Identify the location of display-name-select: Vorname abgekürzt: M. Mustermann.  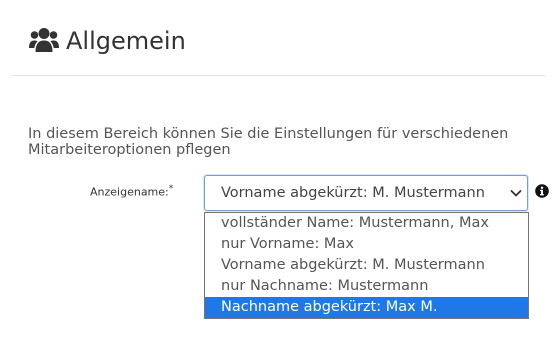
(366, 193).